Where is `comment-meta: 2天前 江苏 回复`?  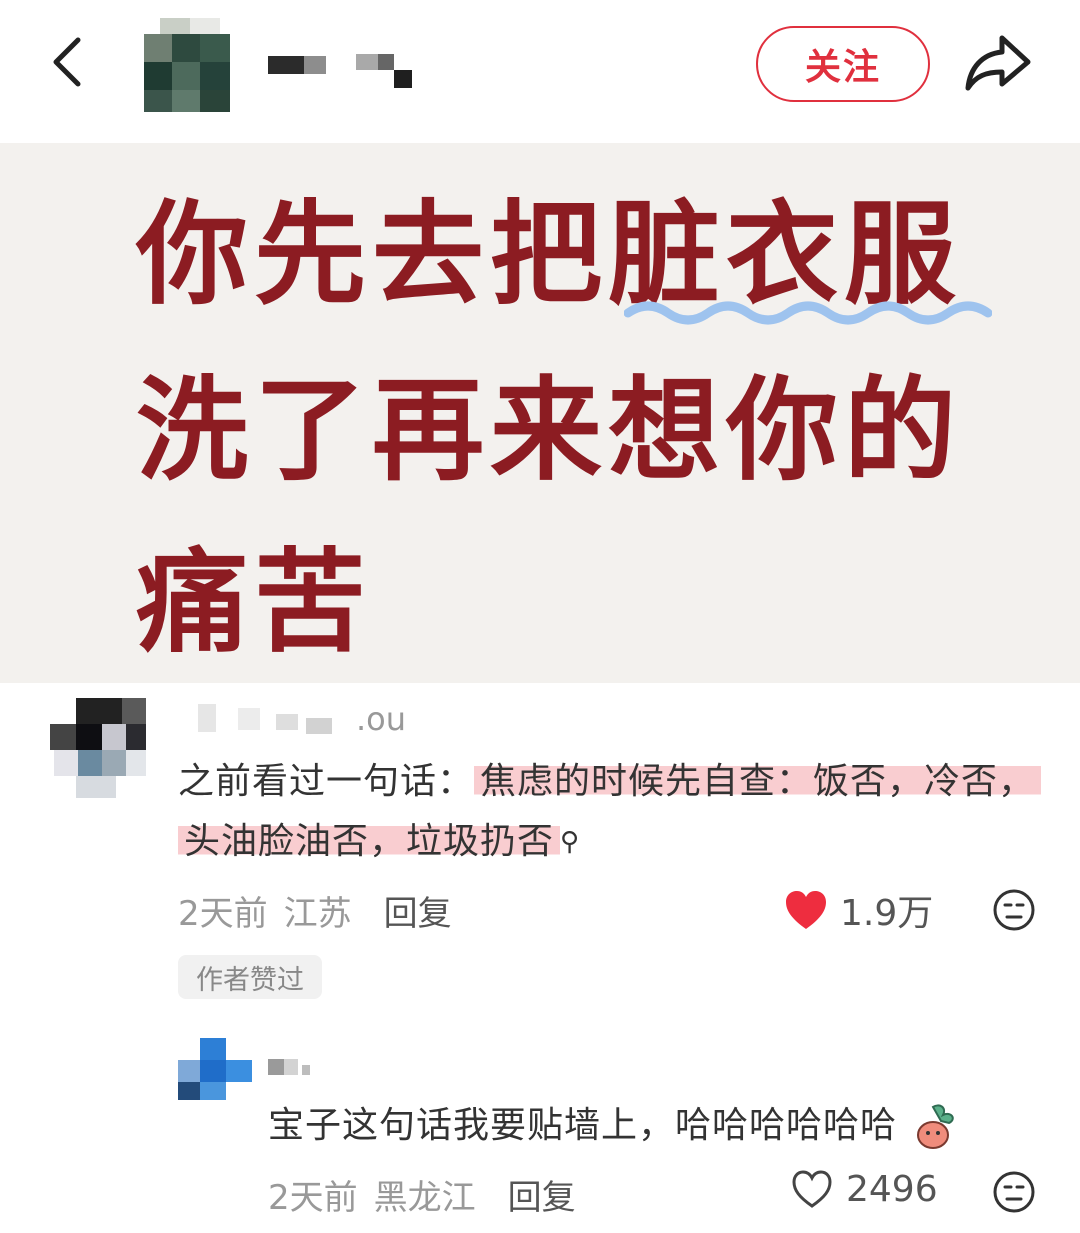 comment-meta: 2天前 江苏 回复 is located at coordinates (315, 910).